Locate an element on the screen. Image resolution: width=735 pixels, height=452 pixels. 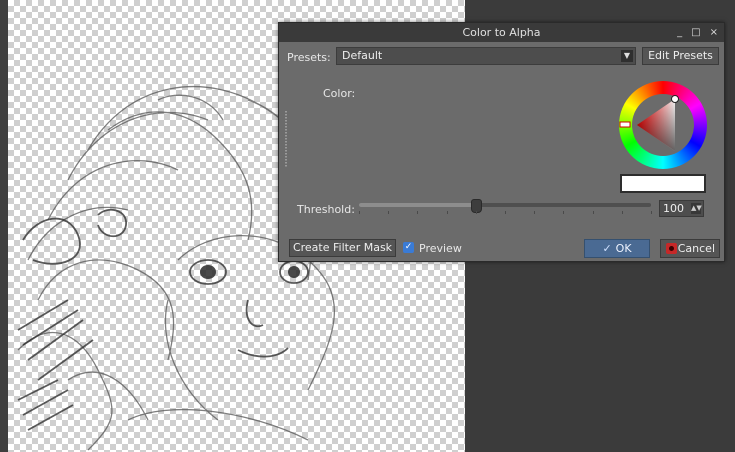
saturation-triangle is located at coordinates (663, 125).